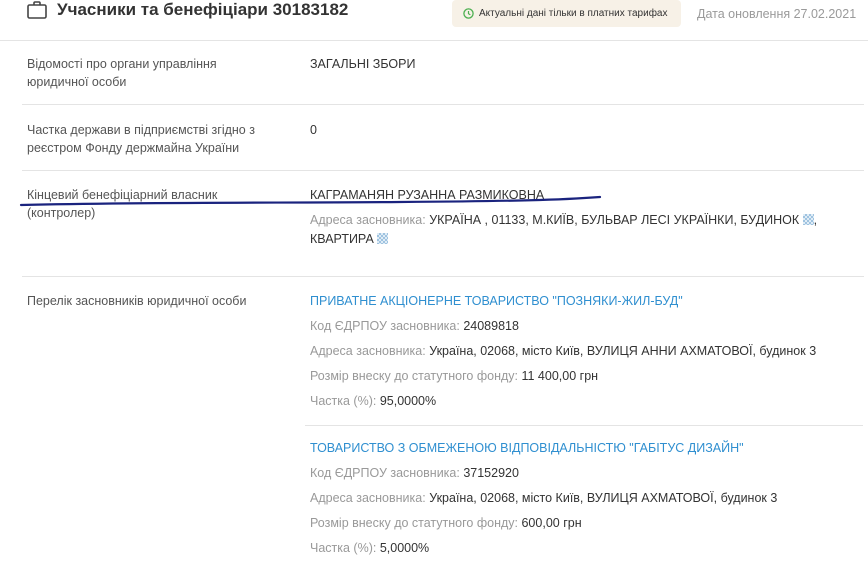 This screenshot has height=570, width=868. I want to click on clock-icon, so click(468, 13).